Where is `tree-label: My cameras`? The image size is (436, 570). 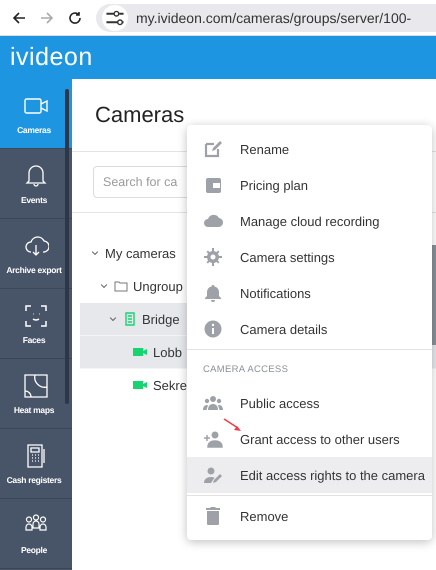 tree-label: My cameras is located at coordinates (140, 253).